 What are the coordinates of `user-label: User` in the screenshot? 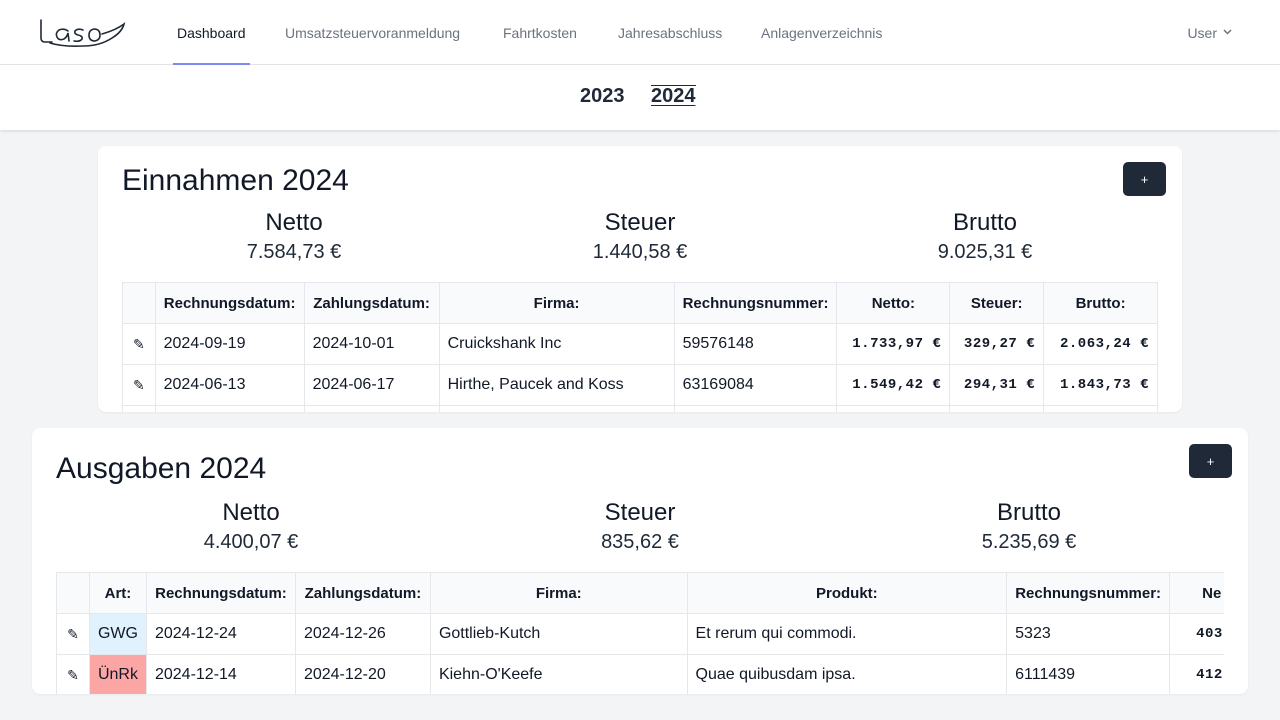 It's located at (1202, 32).